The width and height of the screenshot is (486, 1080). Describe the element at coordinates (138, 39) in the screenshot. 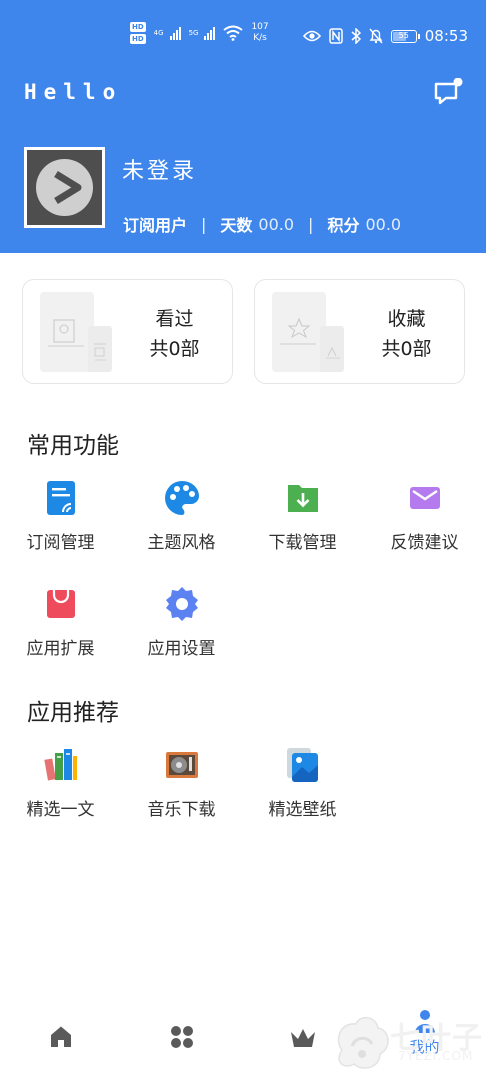

I see `hd-badge-2: HD` at that location.